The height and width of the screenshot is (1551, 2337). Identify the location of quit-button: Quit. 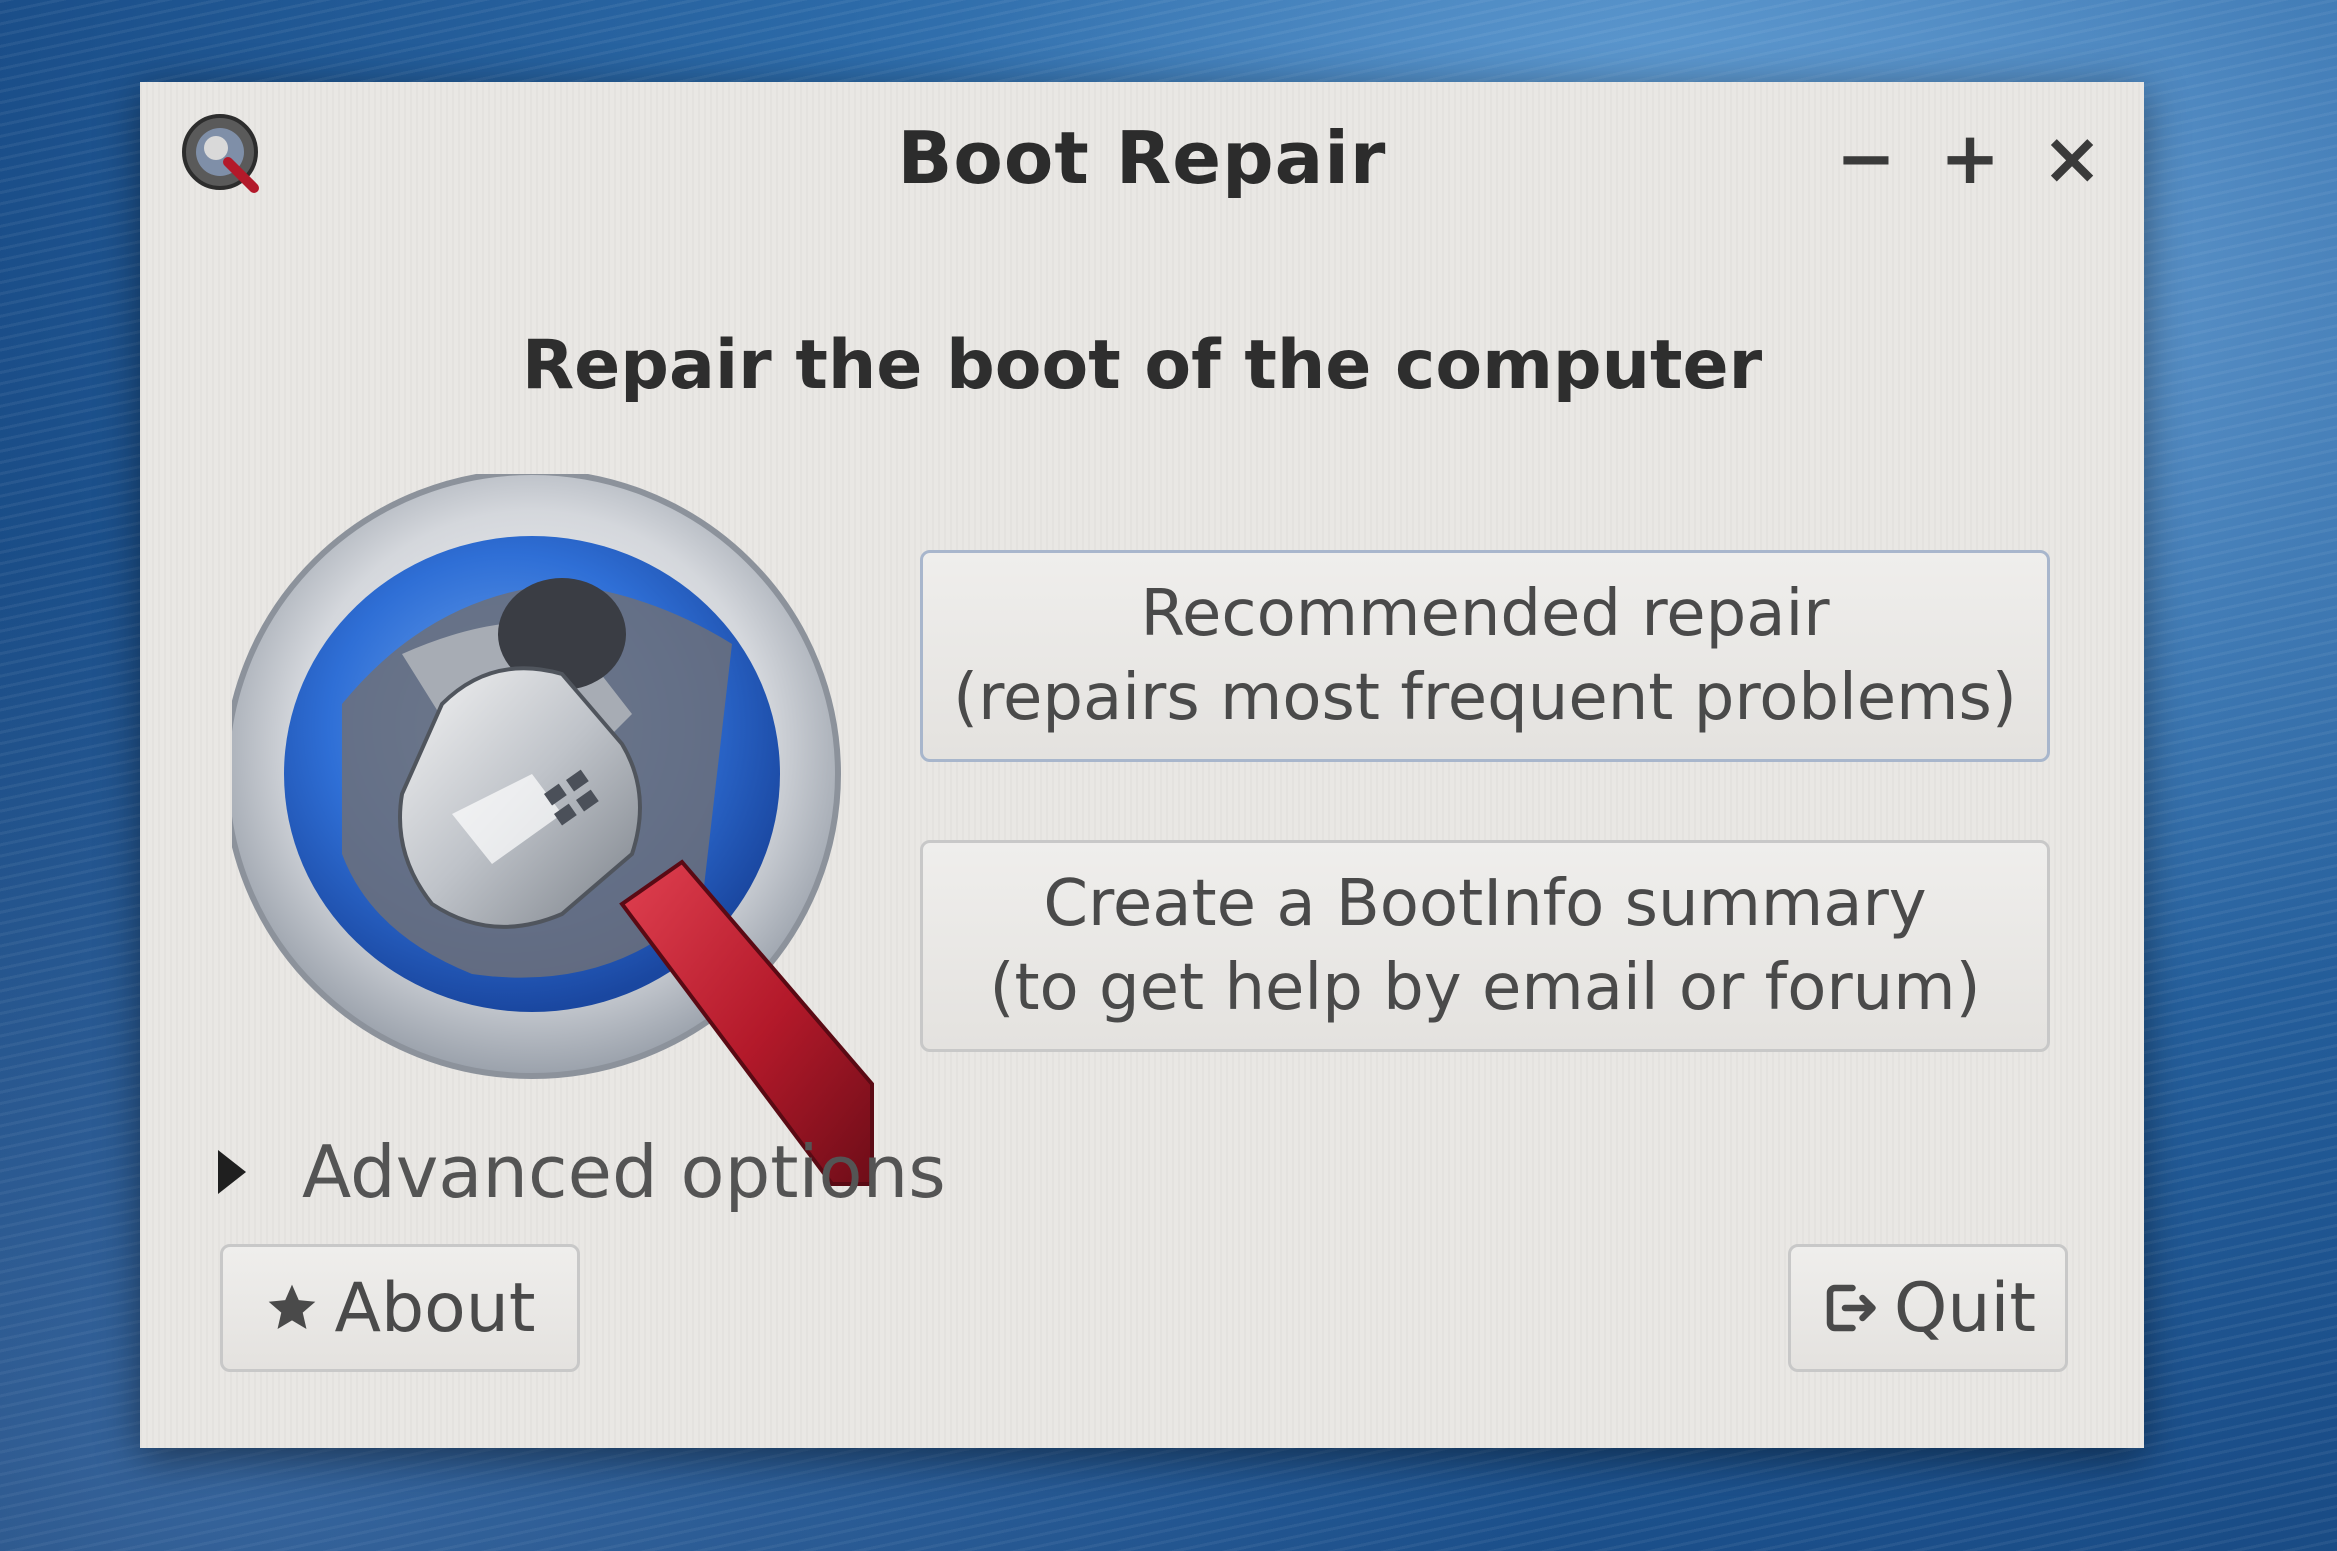
(1928, 1308).